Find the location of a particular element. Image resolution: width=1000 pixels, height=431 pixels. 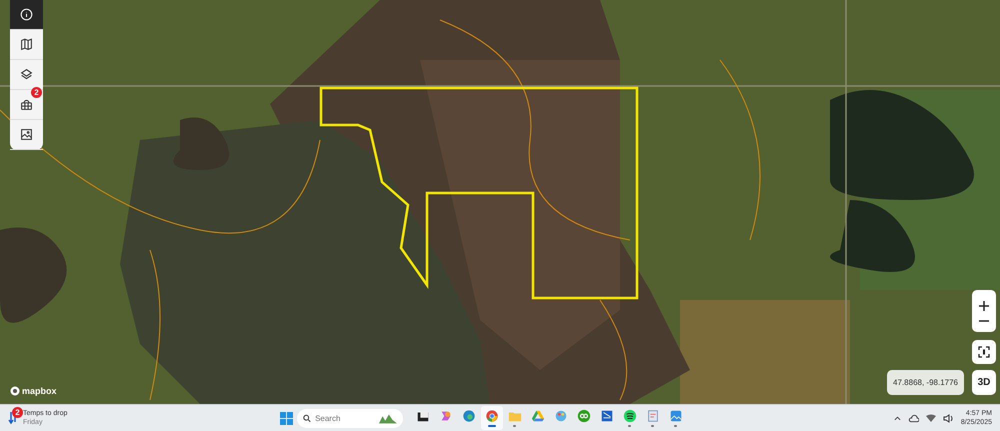

3d-toggle-button: 3D is located at coordinates (984, 382).